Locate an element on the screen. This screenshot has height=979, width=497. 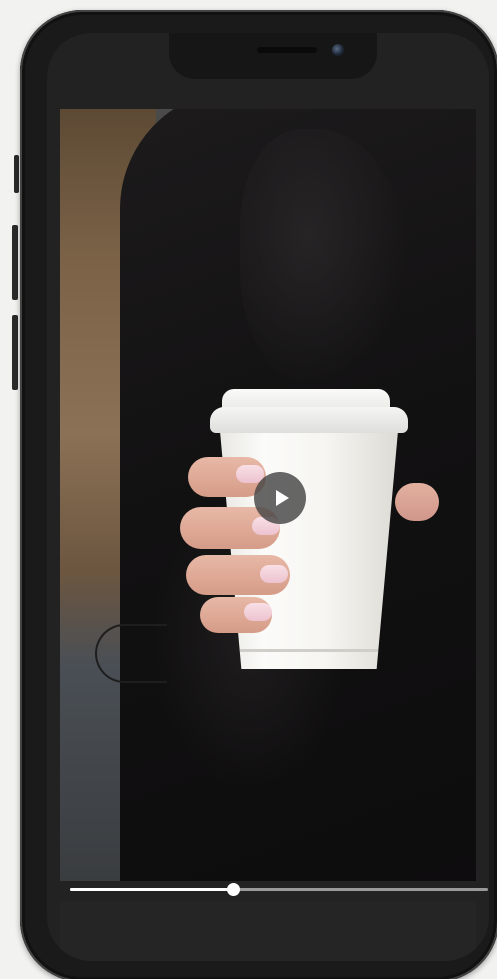
play-button is located at coordinates (280, 498).